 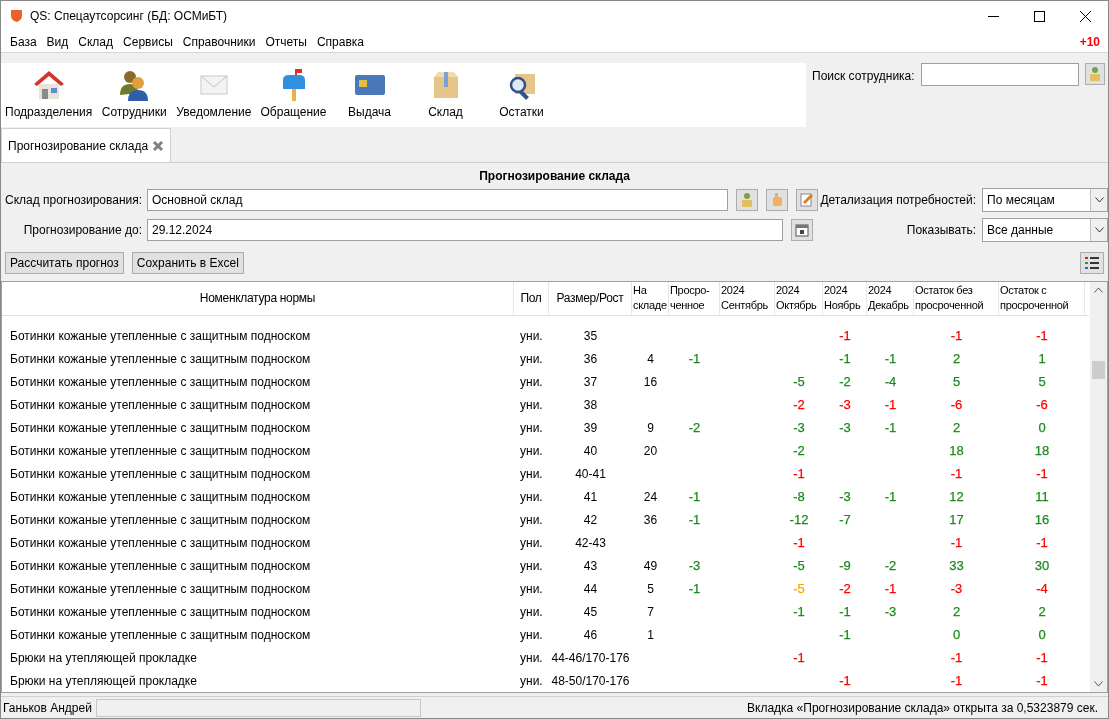 I want to click on columns-button, so click(x=1092, y=263).